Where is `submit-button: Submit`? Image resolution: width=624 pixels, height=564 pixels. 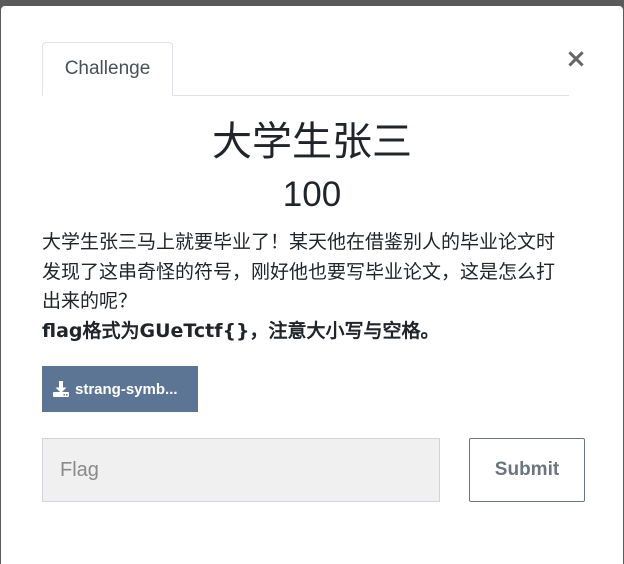
submit-button: Submit is located at coordinates (527, 470).